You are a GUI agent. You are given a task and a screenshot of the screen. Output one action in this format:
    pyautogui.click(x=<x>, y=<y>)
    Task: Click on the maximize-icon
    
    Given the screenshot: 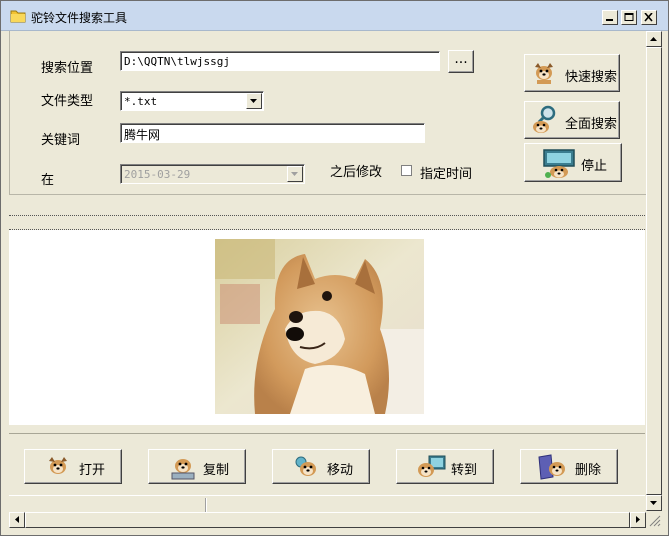 What is the action you would take?
    pyautogui.click(x=629, y=17)
    